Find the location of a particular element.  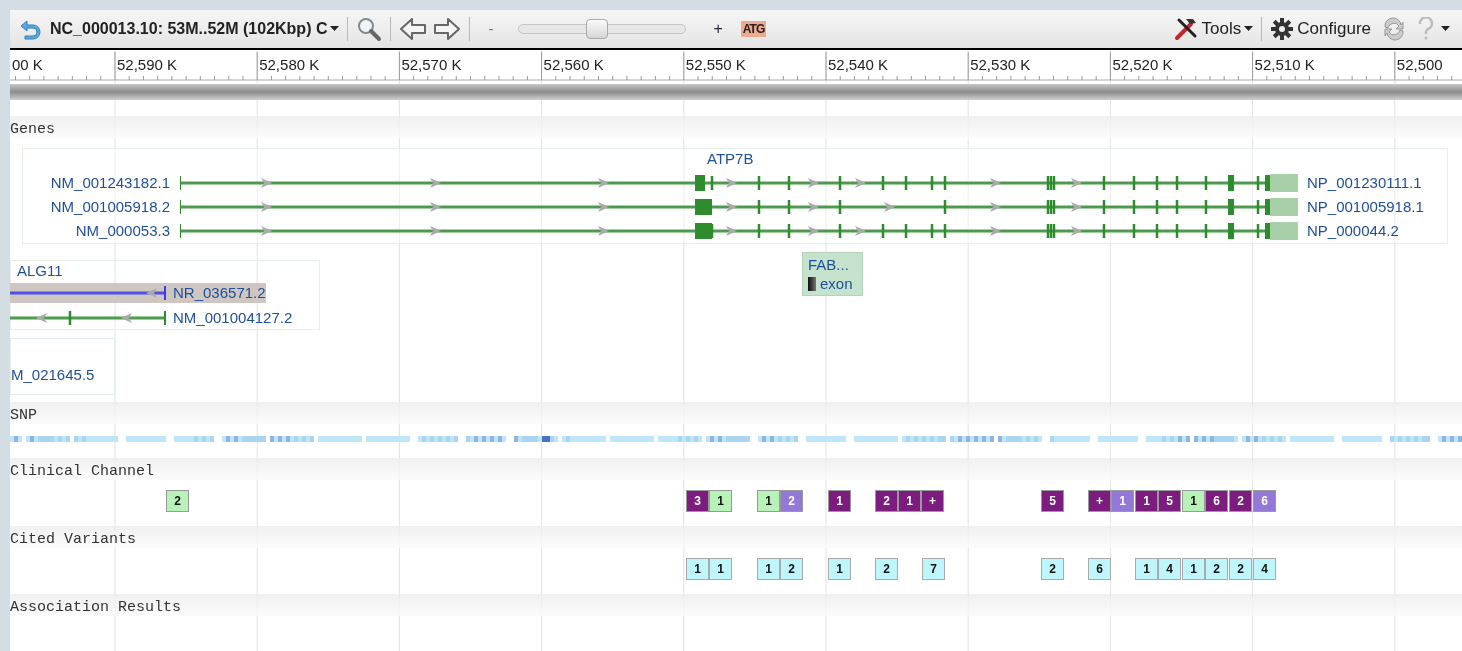

transcript-label: NM_000053.3 is located at coordinates (90, 231).